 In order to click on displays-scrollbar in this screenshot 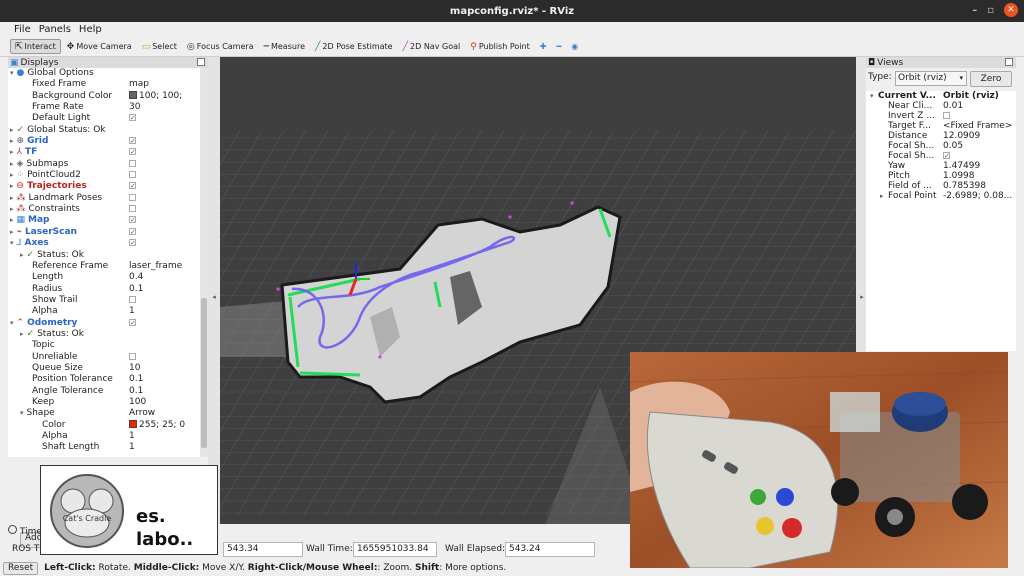, I will do `click(204, 262)`.